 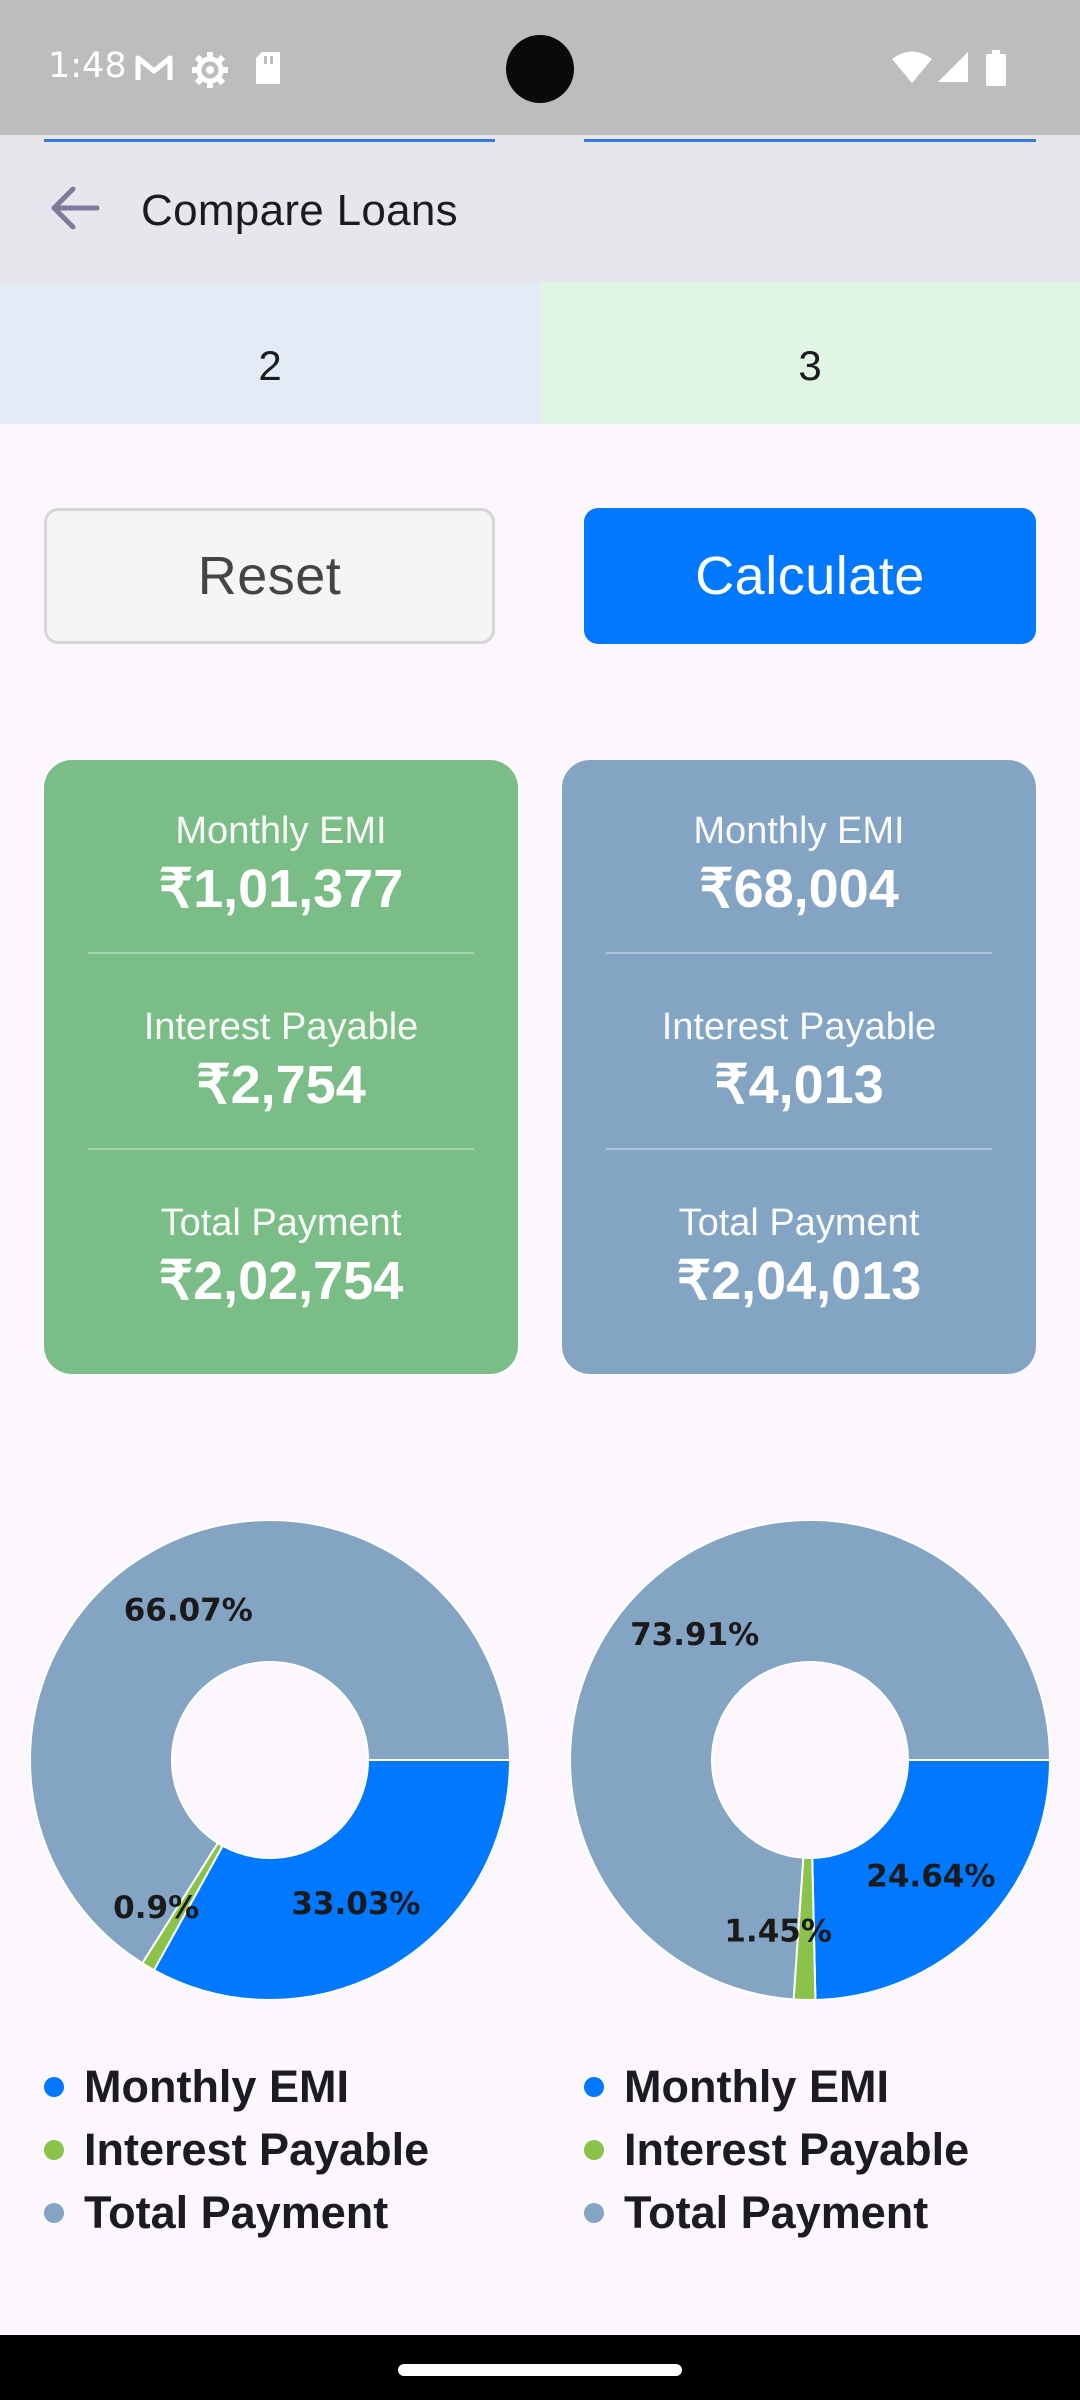 What do you see at coordinates (281, 1085) in the screenshot?
I see `interest-payable-value: ₹2,754` at bounding box center [281, 1085].